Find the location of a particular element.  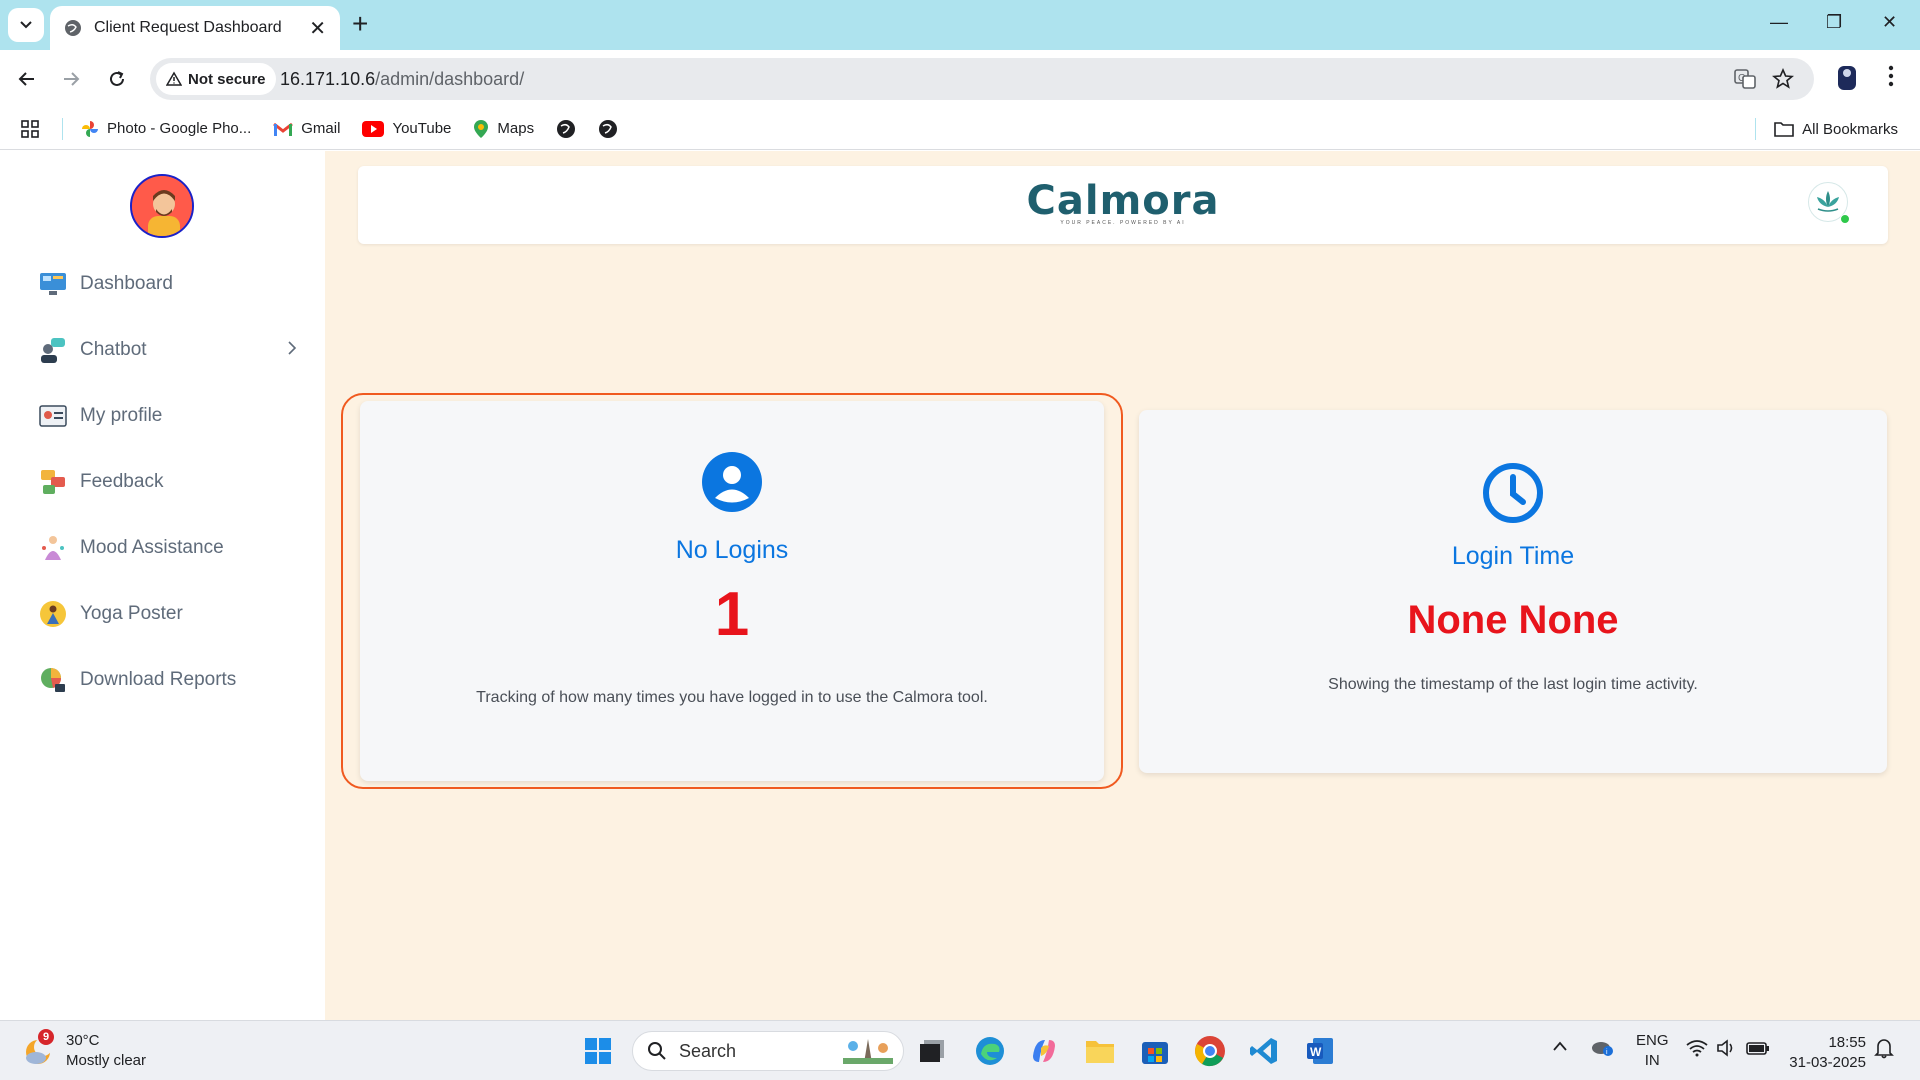

sidebar-item-chatbot: Chatbot is located at coordinates (168, 350).